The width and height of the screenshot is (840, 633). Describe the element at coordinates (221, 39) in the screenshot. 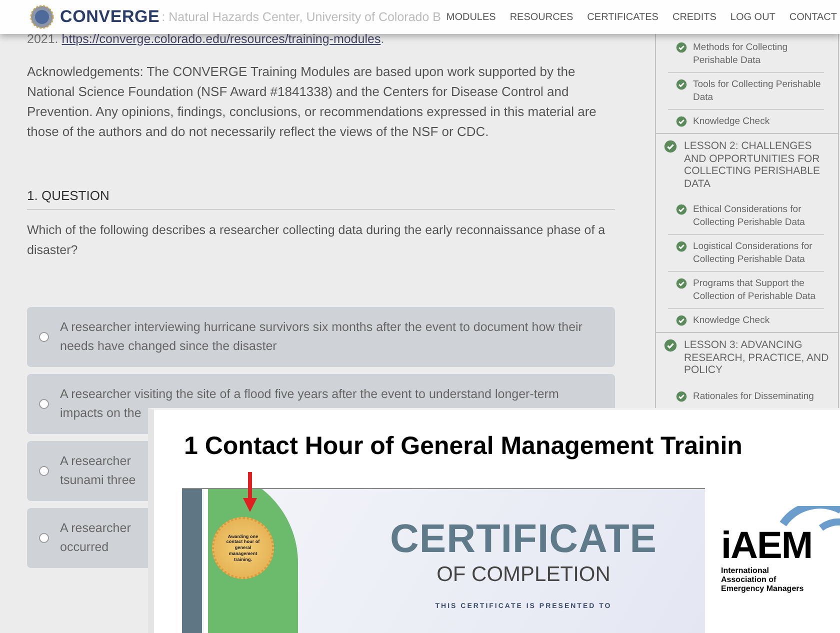

I see `citation-link: https://converge.colorado.edu/resources/training-modules` at that location.